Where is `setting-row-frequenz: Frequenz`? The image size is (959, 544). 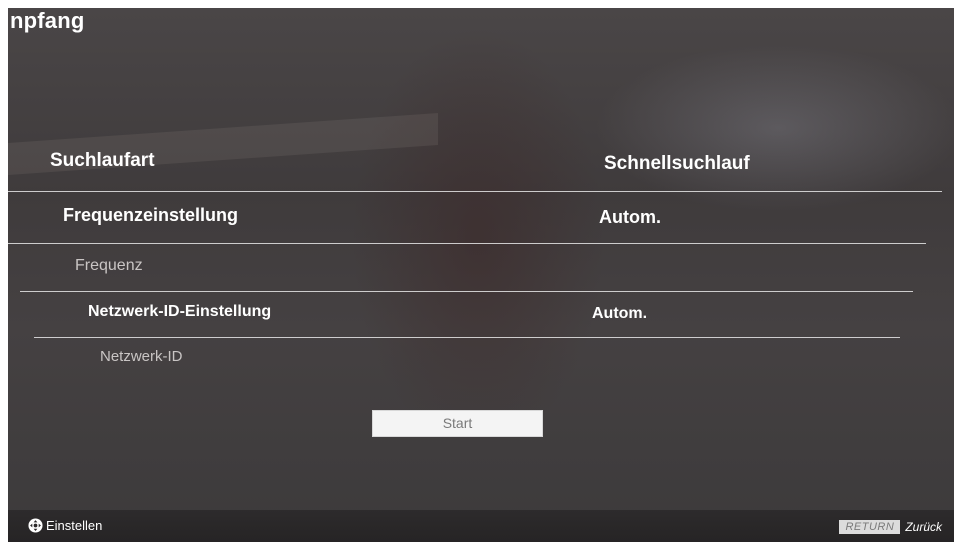
setting-row-frequenz: Frequenz is located at coordinates (481, 272).